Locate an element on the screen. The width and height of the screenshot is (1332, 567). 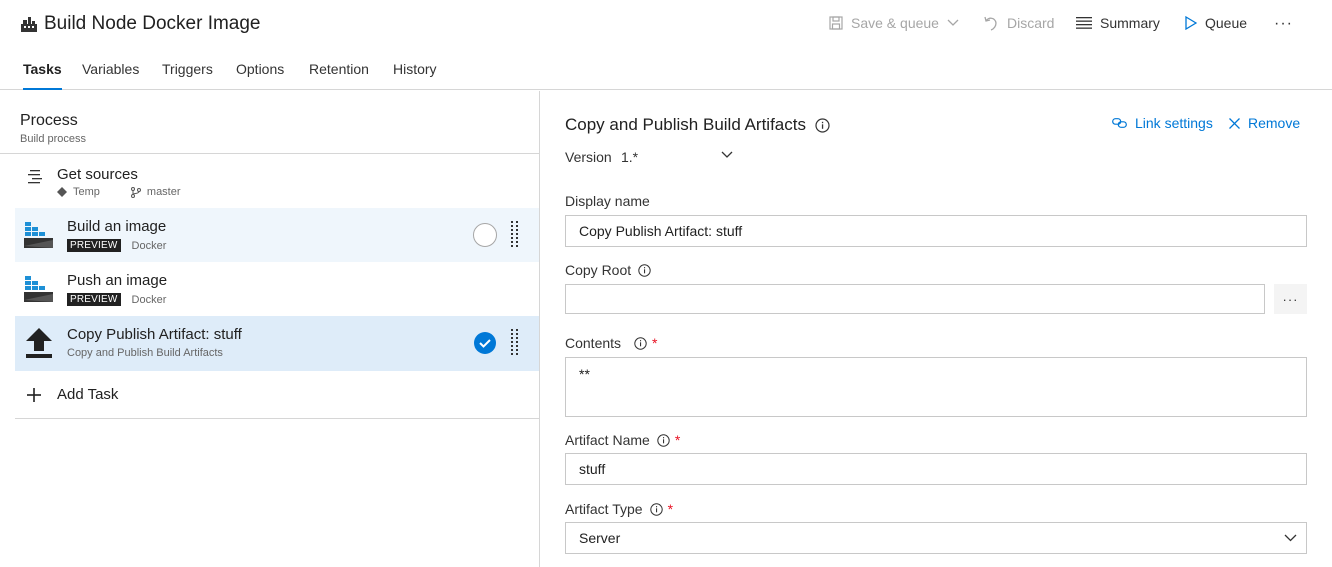
display-name-label-text: Display name is located at coordinates (607, 201).